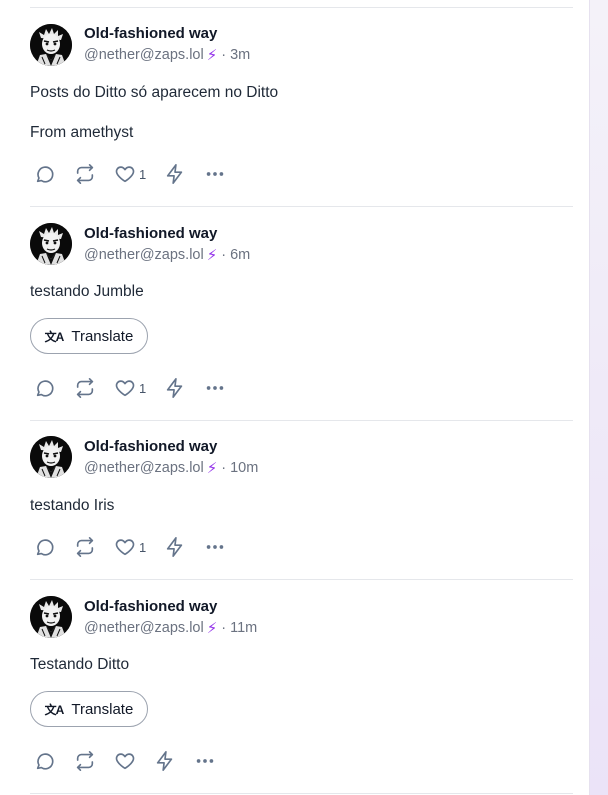  Describe the element at coordinates (87, 291) in the screenshot. I see `note-text: testando Jumble` at that location.